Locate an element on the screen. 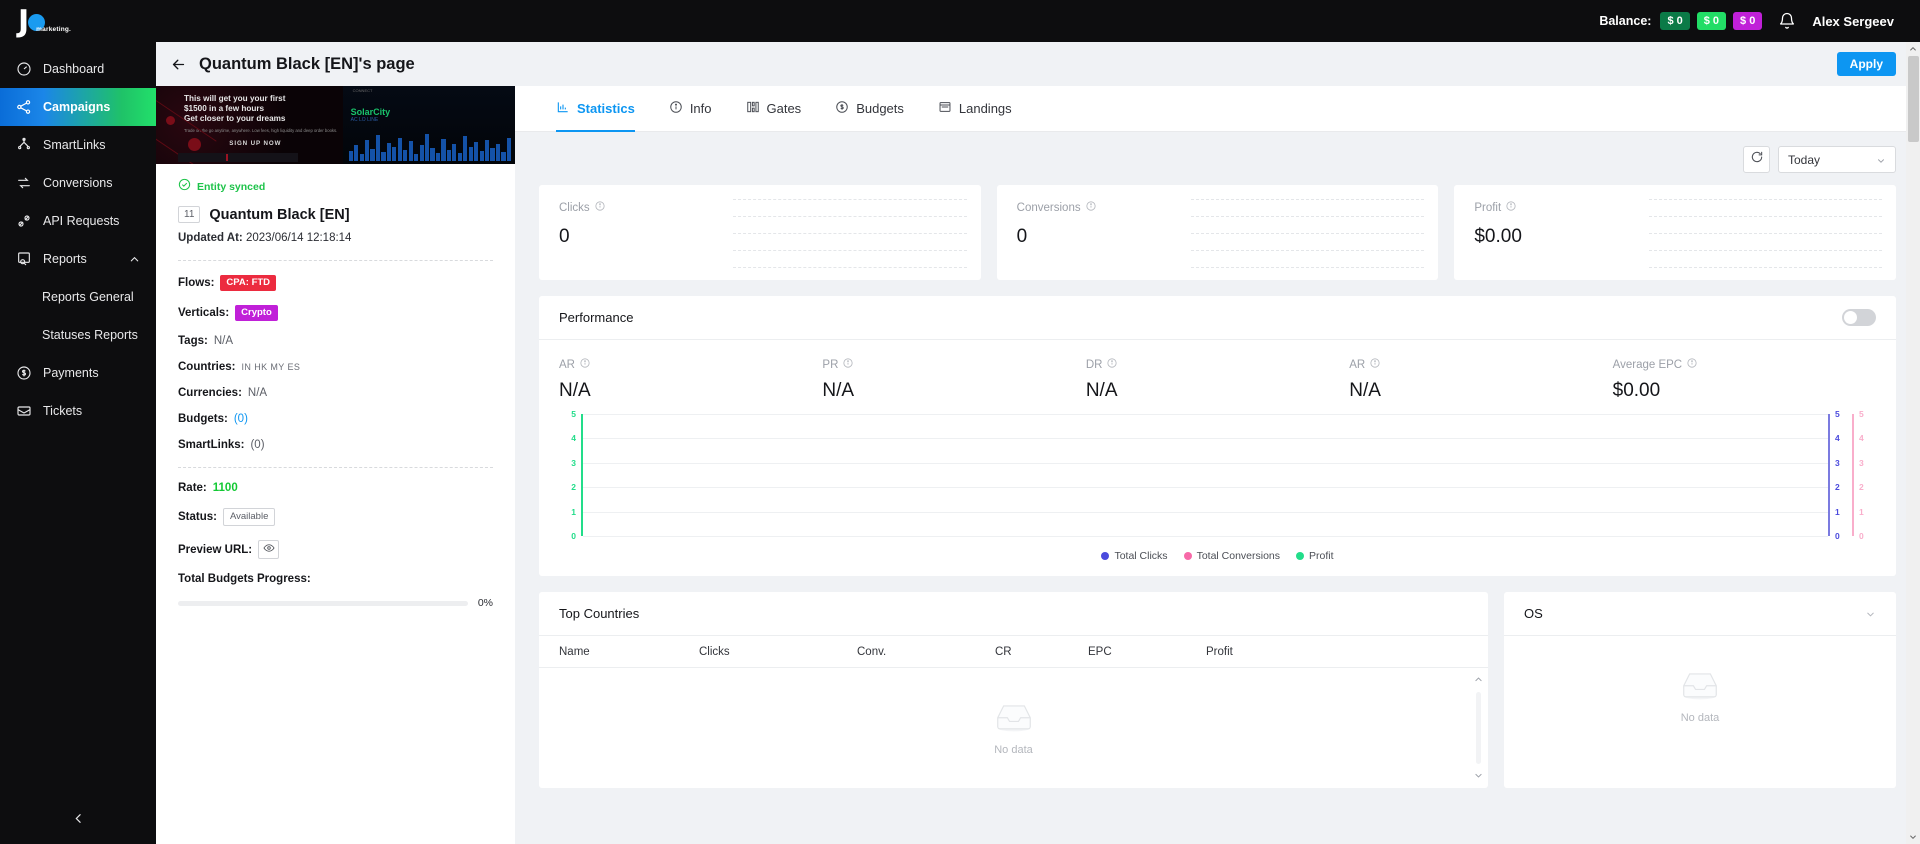  sidebar-item-statuses-reports: Statuses Reports is located at coordinates (78, 335).